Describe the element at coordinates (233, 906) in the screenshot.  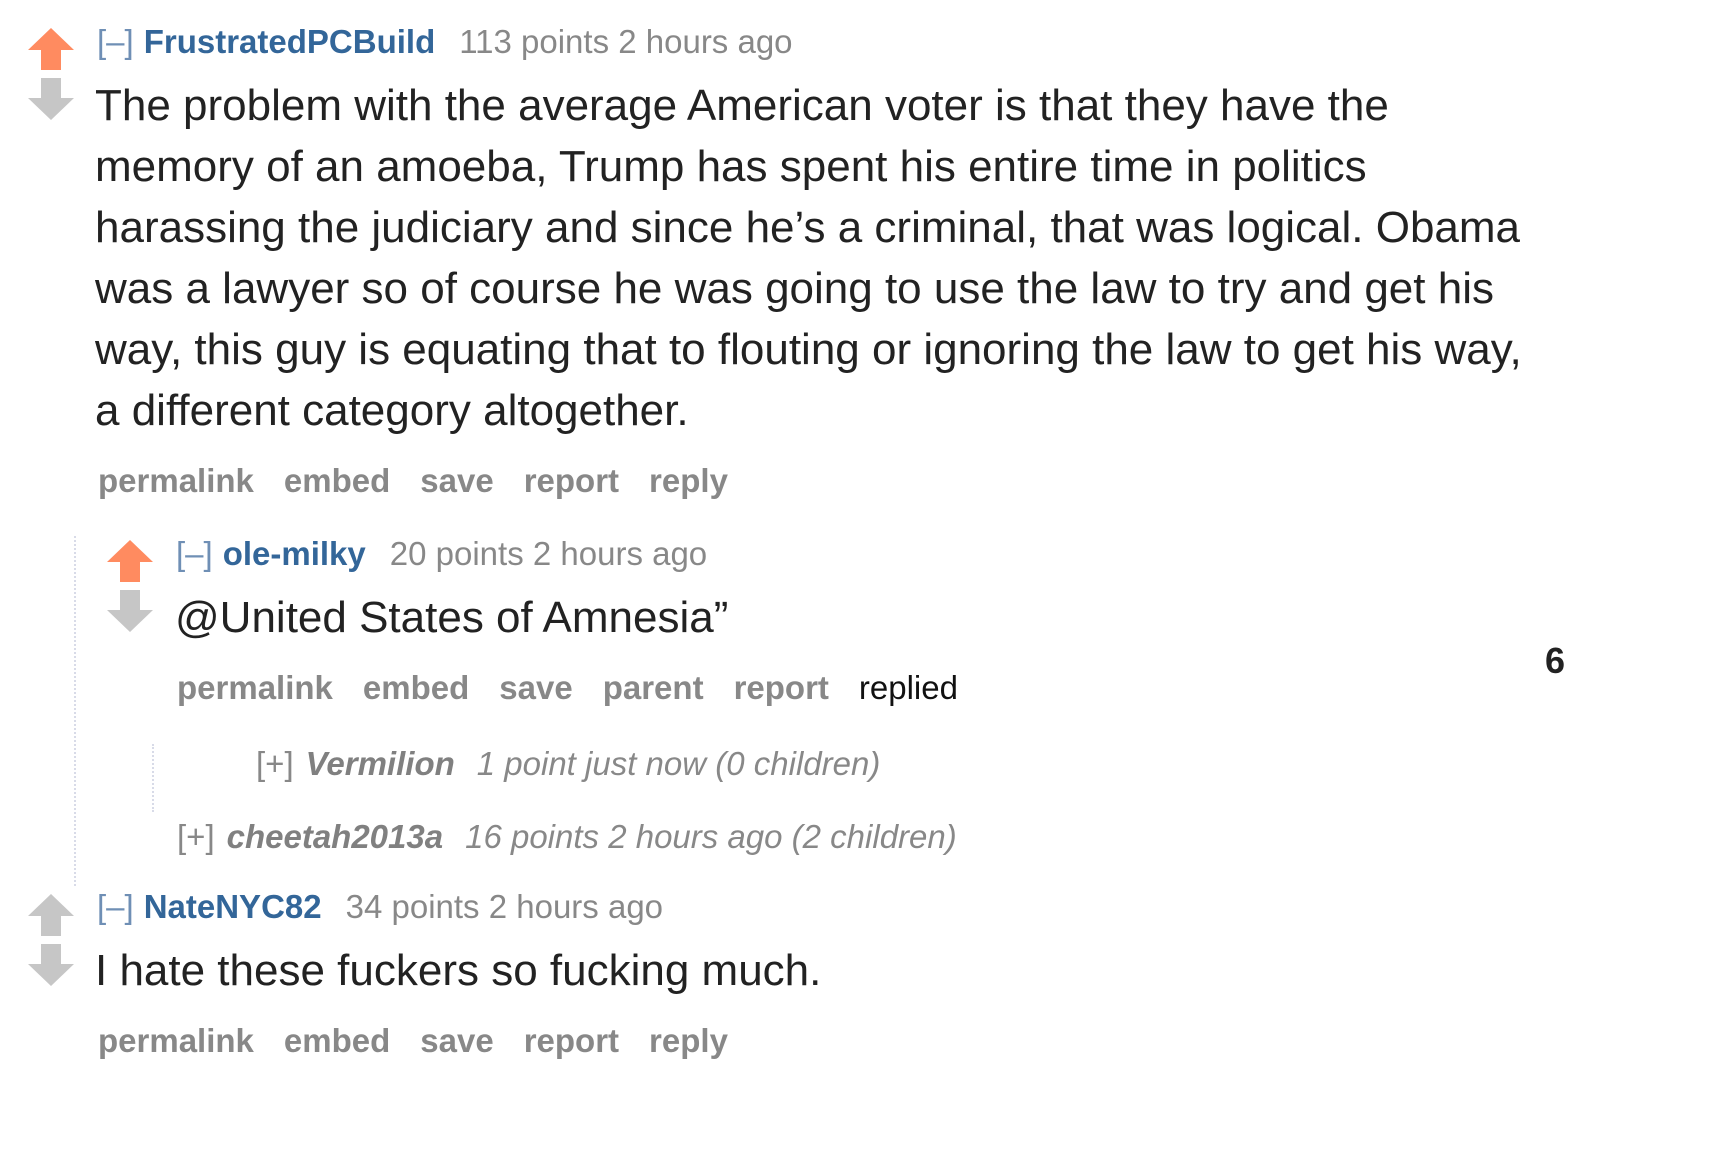
I see `author-link: NateNYC82` at that location.